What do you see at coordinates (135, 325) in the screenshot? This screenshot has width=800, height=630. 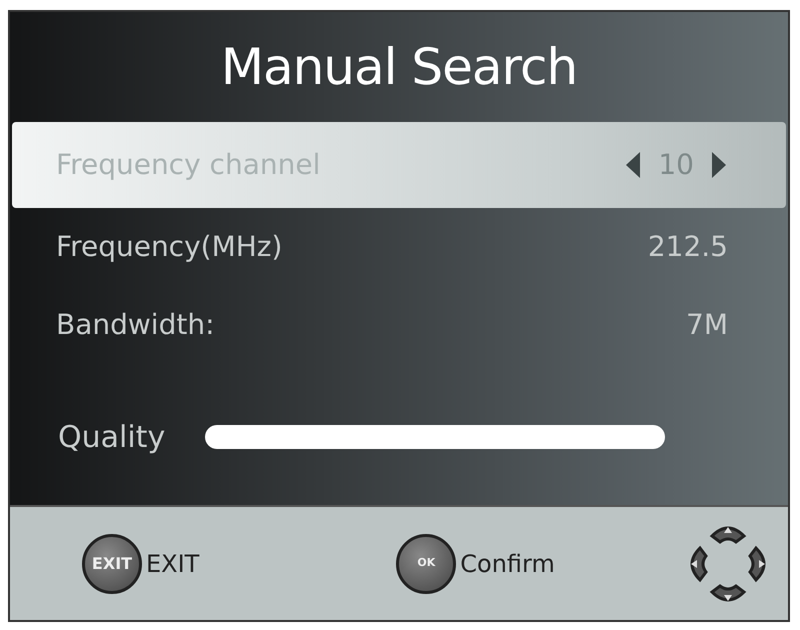 I see `row-label: Bandwidth:` at bounding box center [135, 325].